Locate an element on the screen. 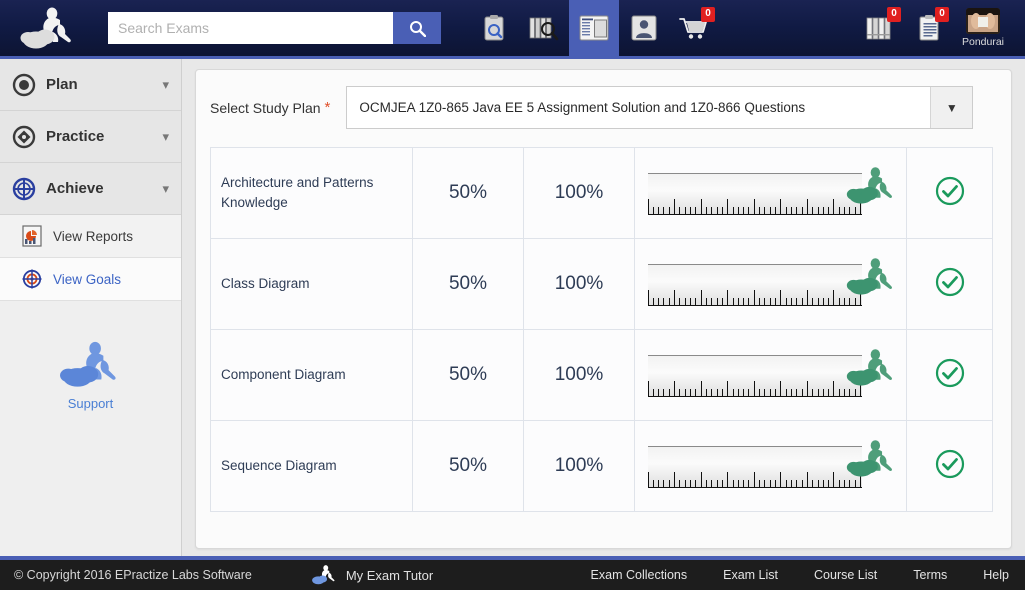 This screenshot has height=590, width=1025. sidebar-group-plan: Plan ▾ is located at coordinates (90, 85).